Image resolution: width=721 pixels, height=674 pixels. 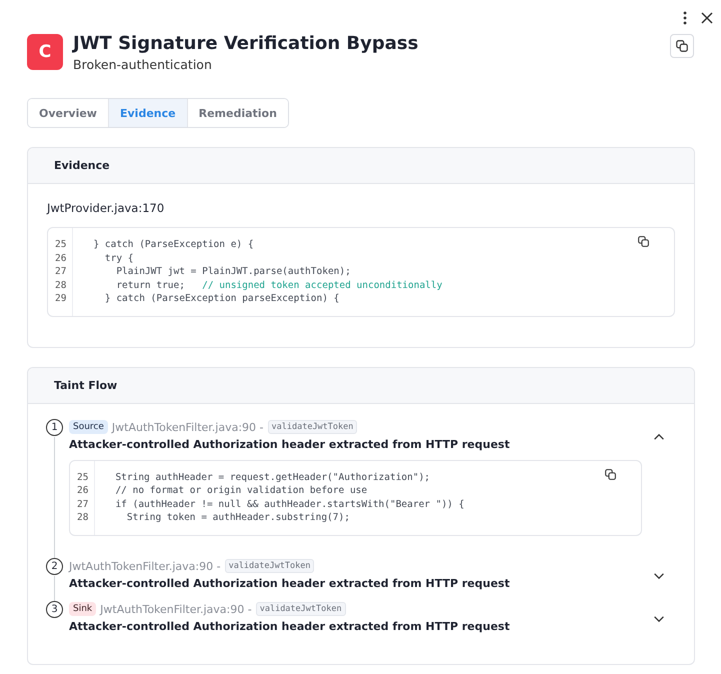 What do you see at coordinates (246, 44) in the screenshot?
I see `finding-title: JWT Signature Verification Bypass` at bounding box center [246, 44].